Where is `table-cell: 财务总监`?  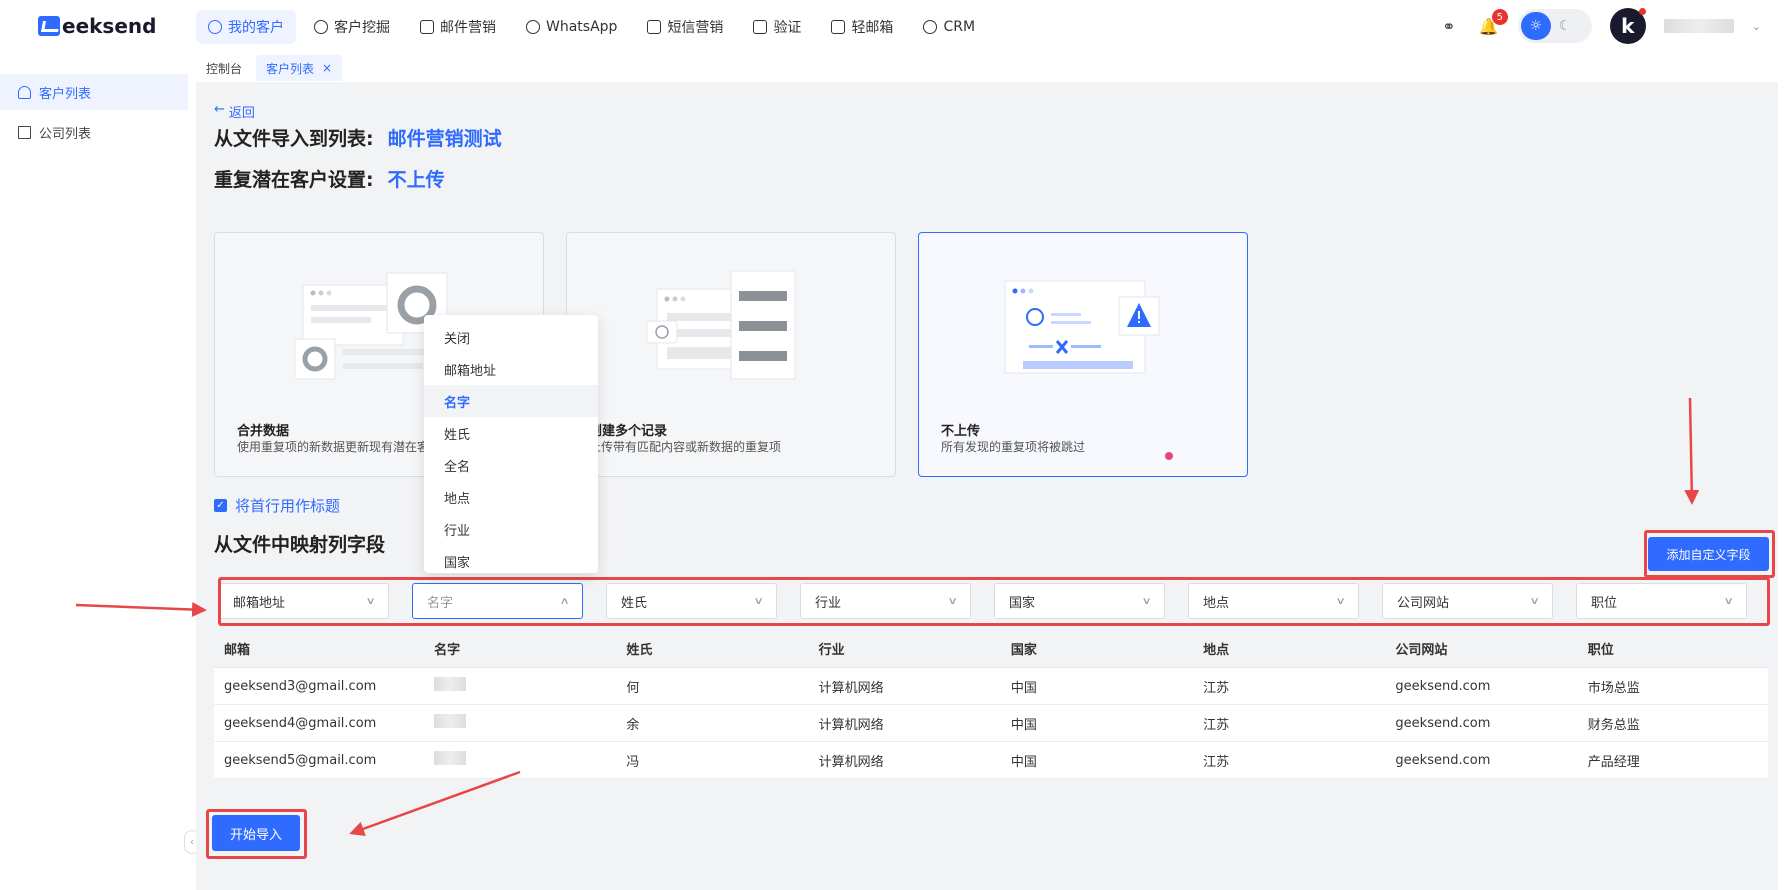 table-cell: 财务总监 is located at coordinates (1613, 725).